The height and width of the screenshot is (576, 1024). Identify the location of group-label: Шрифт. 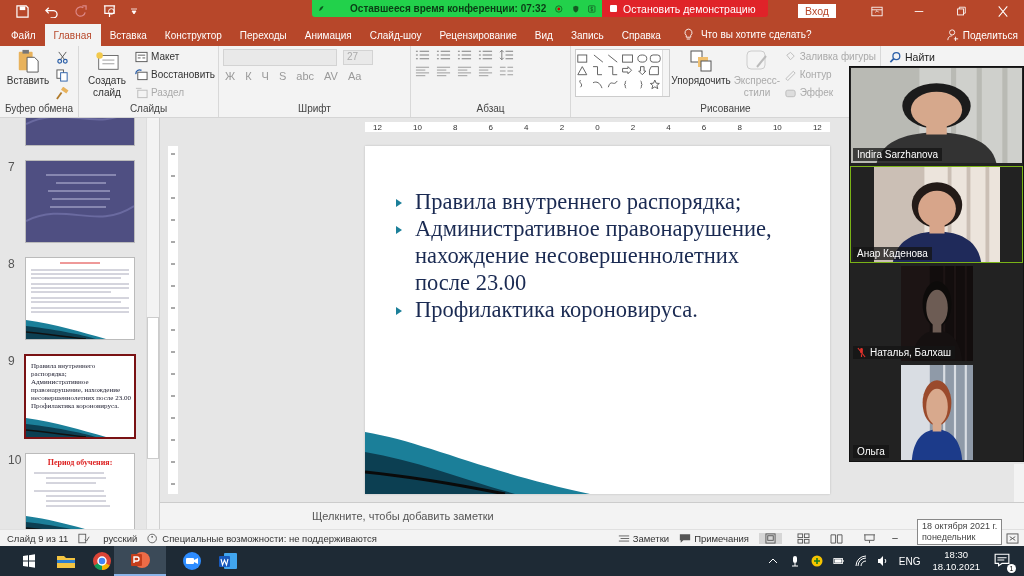
(314, 108).